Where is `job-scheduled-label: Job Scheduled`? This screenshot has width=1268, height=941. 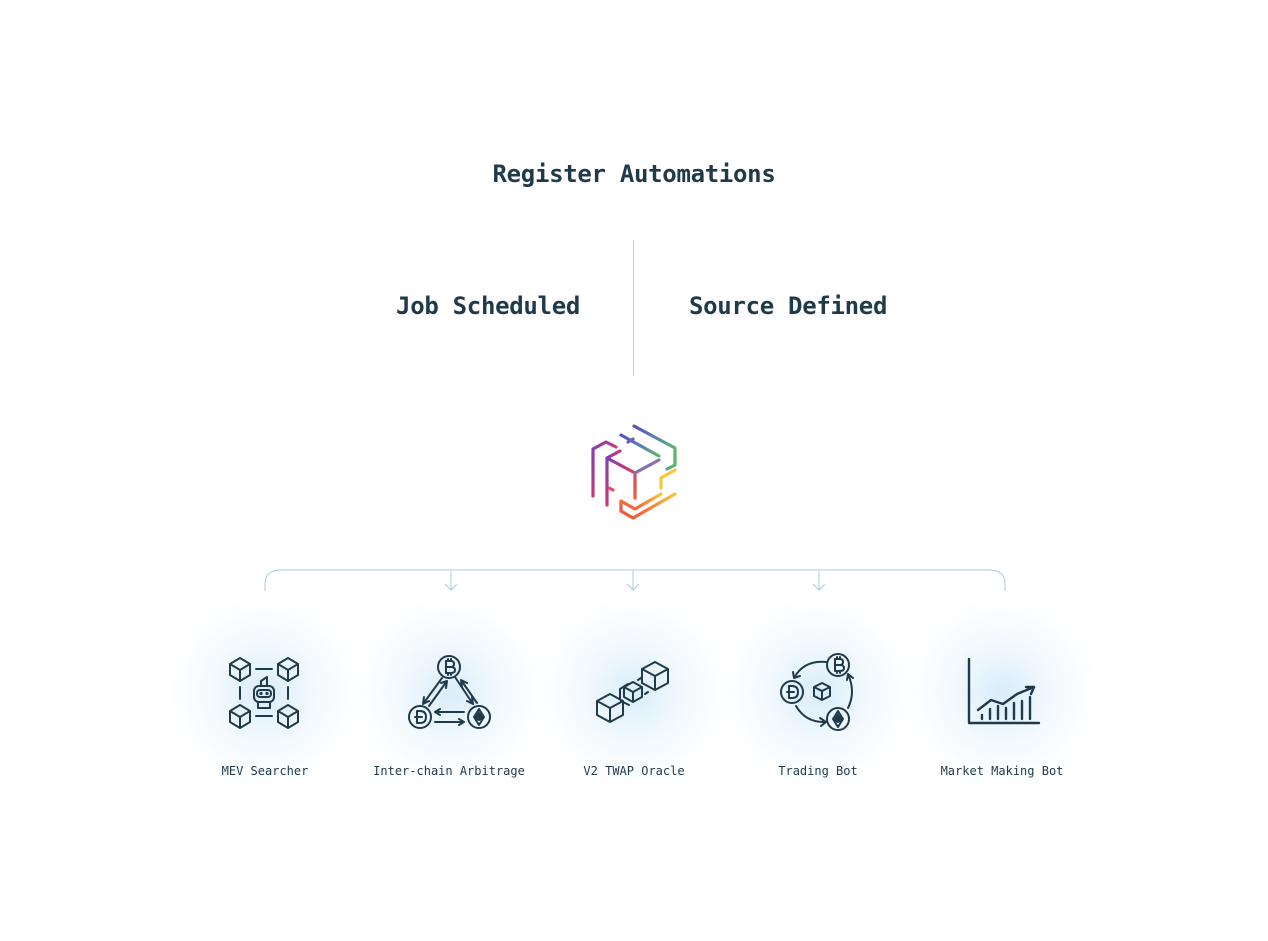 job-scheduled-label: Job Scheduled is located at coordinates (488, 306).